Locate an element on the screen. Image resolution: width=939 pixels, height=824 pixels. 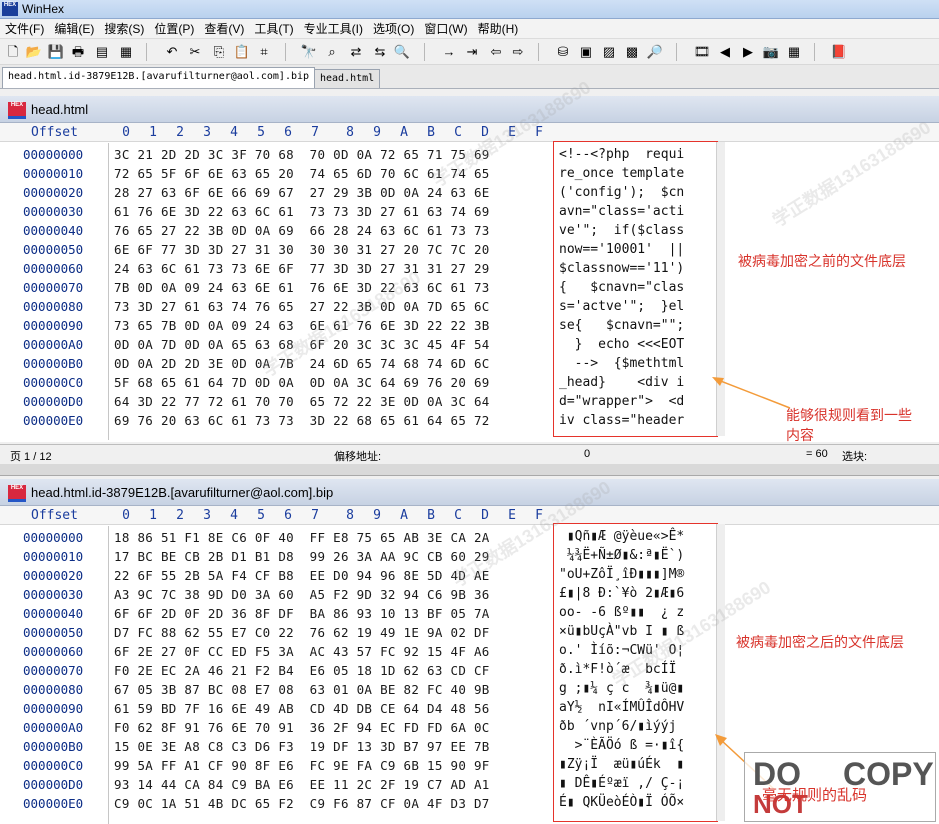
text-row: £▮|8 Ð:`¥ò 2▮Æ▮6 is located at coordinates (621, 595).